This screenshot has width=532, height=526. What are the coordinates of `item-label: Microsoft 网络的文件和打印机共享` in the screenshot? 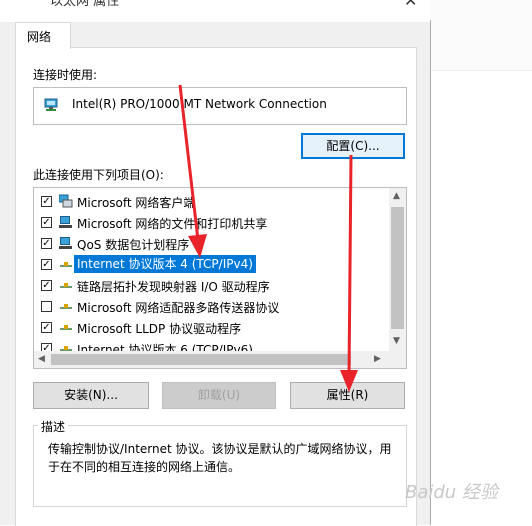 It's located at (172, 224).